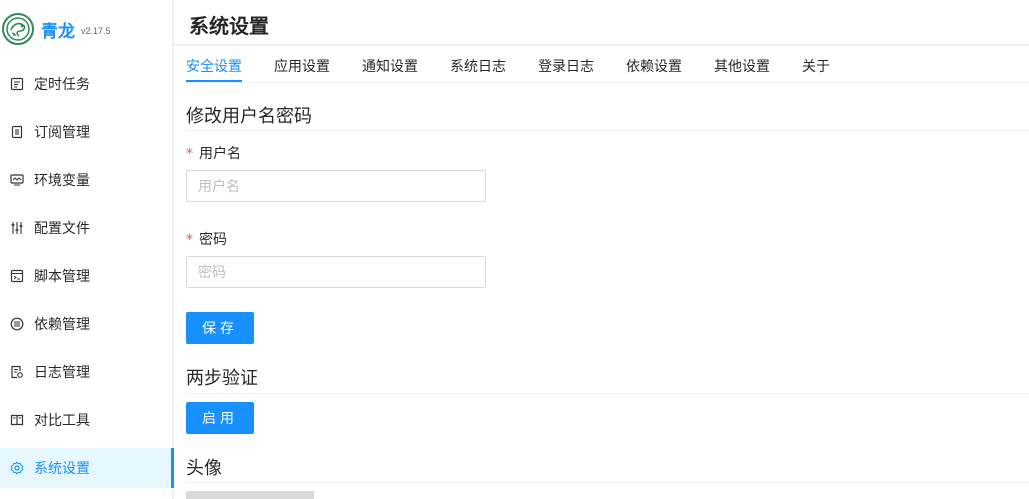  I want to click on sidebar-item-label: 日志管理, so click(62, 372).